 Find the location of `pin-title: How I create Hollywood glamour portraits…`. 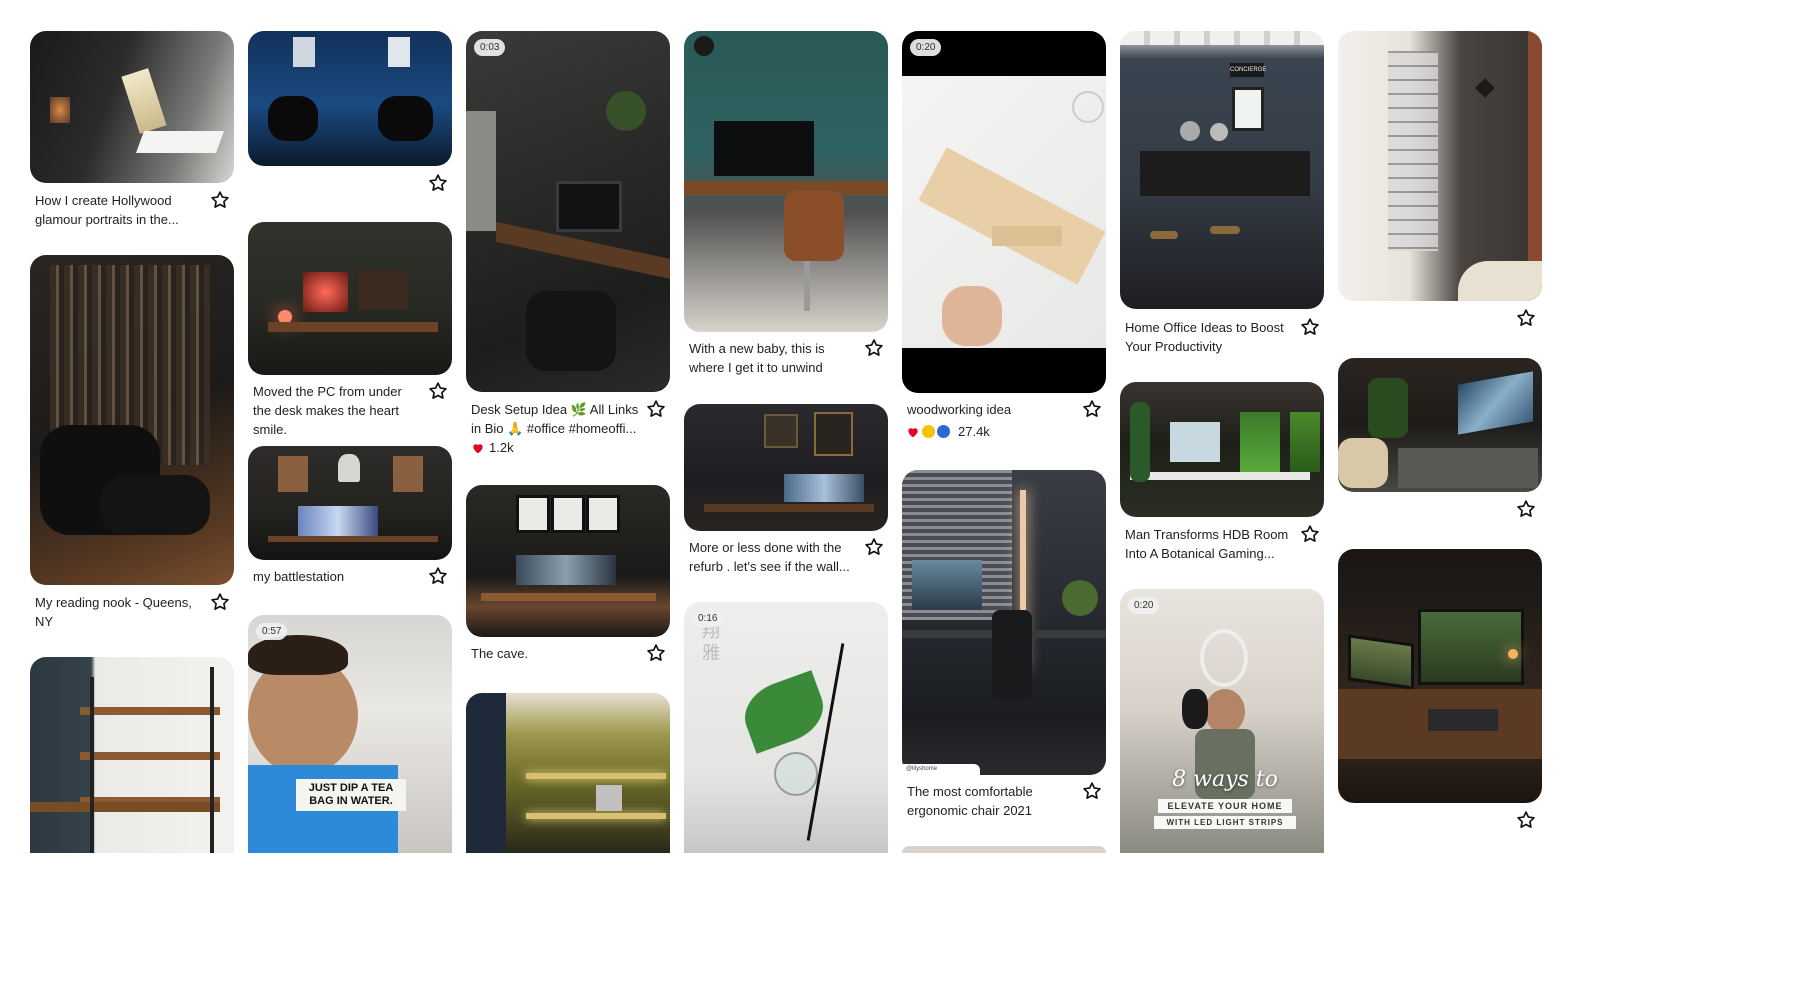

pin-title: How I create Hollywood glamour portraits… is located at coordinates (107, 210).